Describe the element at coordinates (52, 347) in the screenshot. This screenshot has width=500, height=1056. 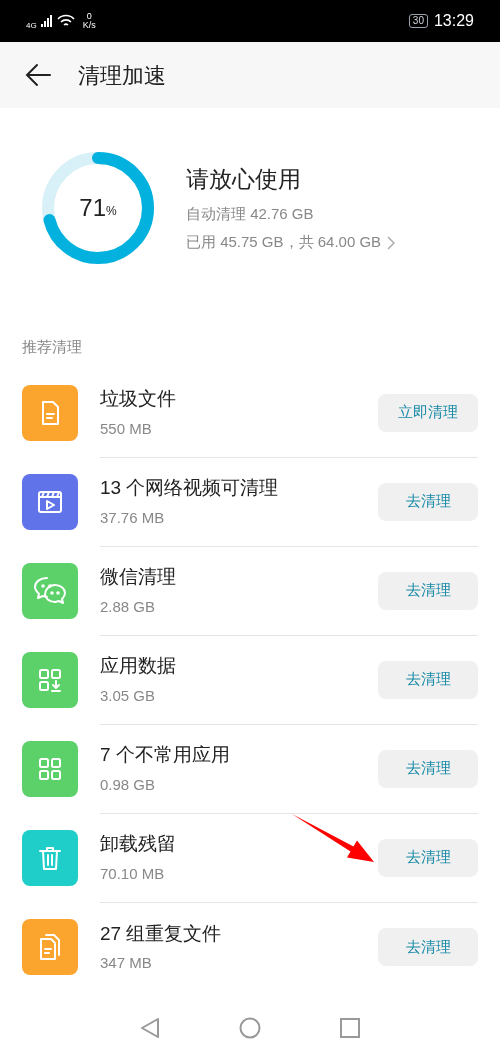
I see `section-label: 推荐清理` at that location.